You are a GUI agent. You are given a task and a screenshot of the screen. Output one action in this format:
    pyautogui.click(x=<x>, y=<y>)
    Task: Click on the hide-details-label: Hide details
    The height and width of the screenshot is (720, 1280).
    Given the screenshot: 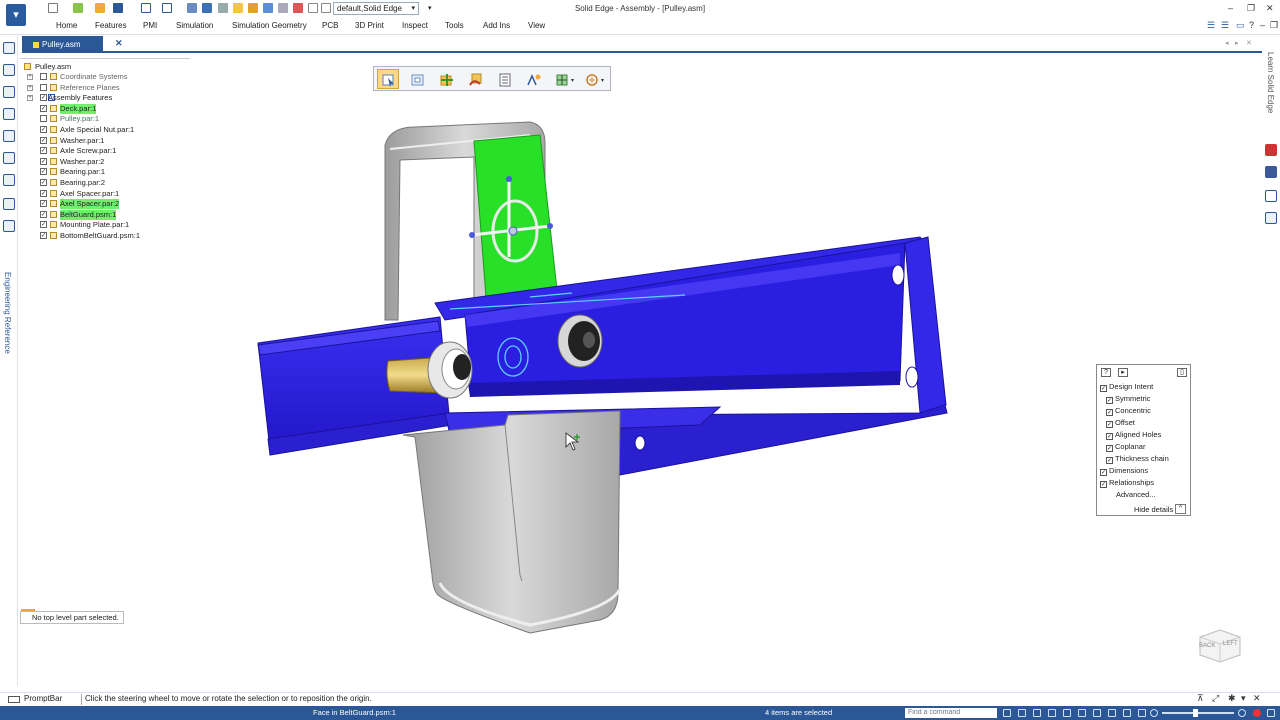 What is the action you would take?
    pyautogui.click(x=1153, y=509)
    